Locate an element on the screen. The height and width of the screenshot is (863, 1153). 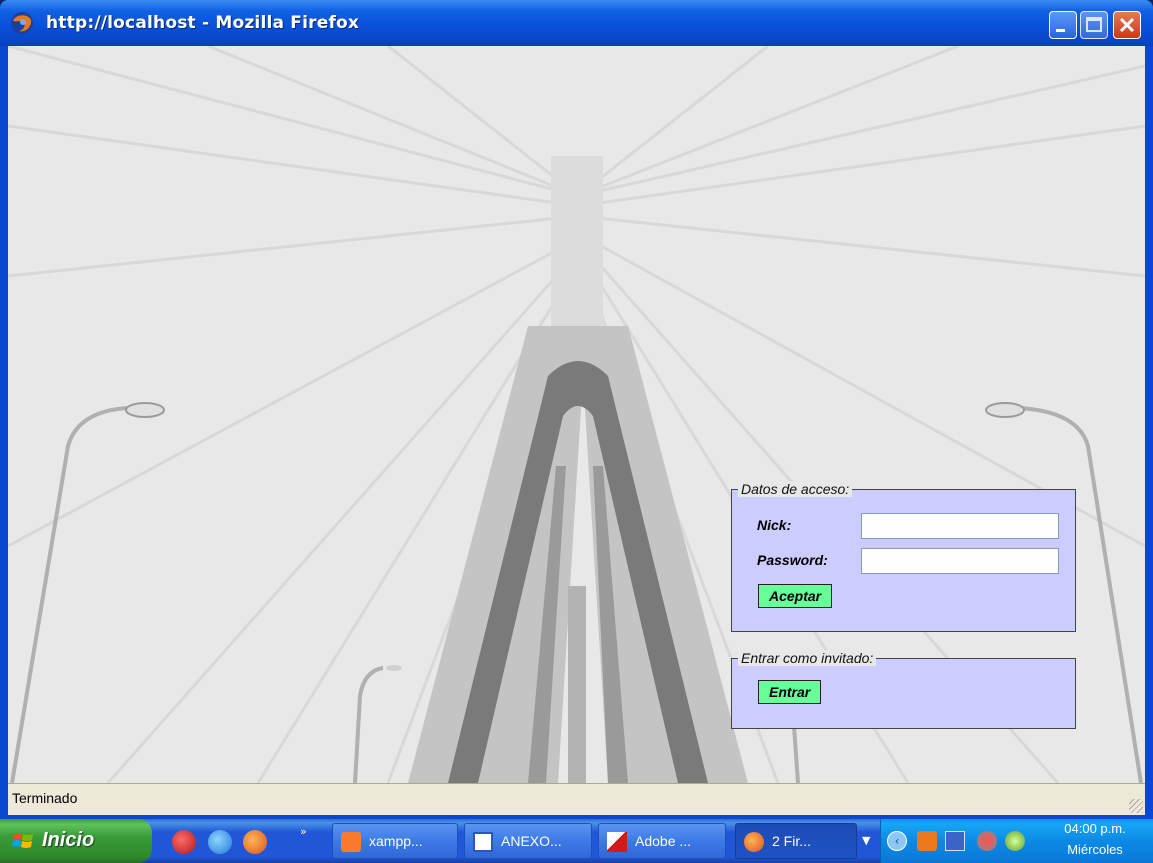
xampp-icon is located at coordinates (351, 842).